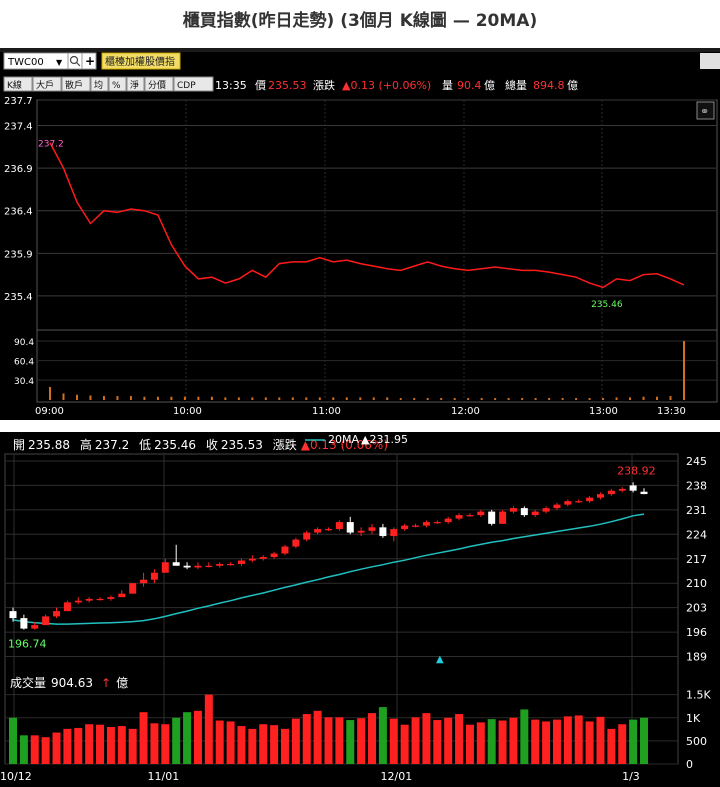 The height and width of the screenshot is (787, 720). What do you see at coordinates (360, 21) in the screenshot?
I see `page-title: 櫃買指數(昨日走勢) (3個月 K線圖 — 20MA)` at bounding box center [360, 21].